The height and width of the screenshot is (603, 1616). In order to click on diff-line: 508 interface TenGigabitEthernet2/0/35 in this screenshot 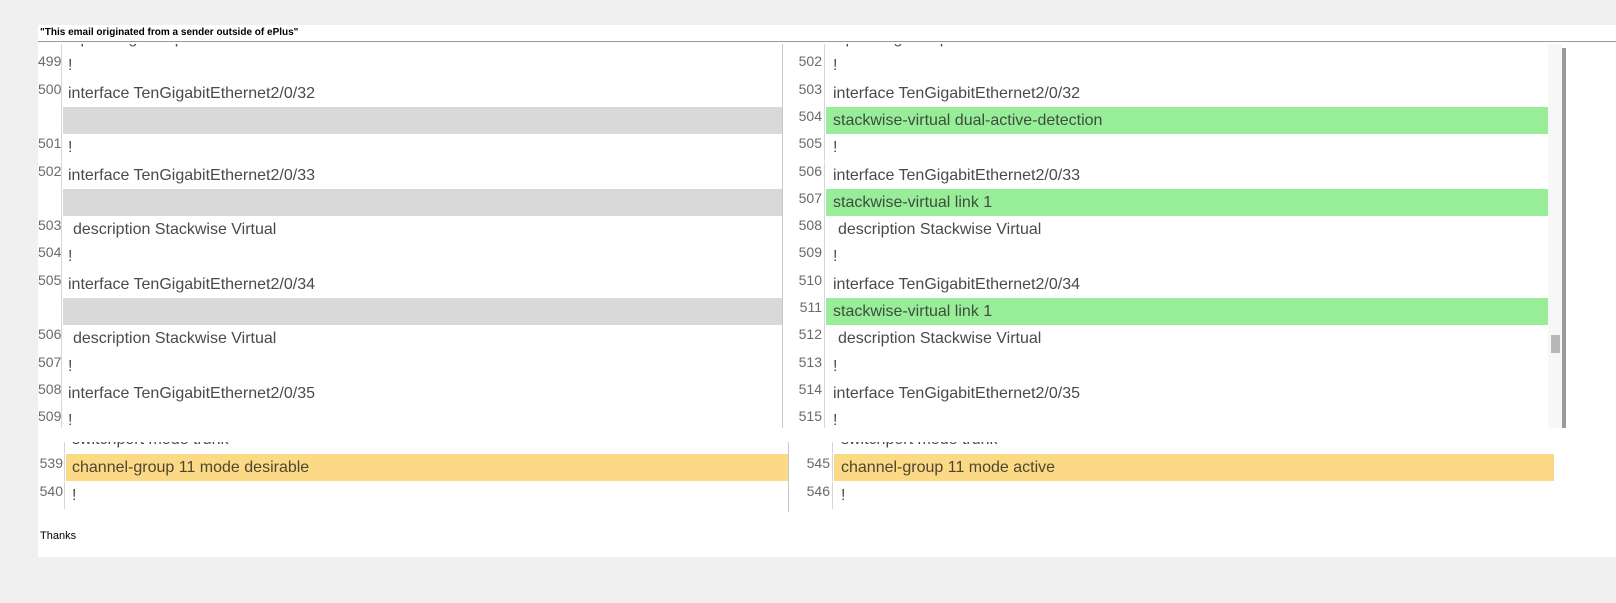, I will do `click(410, 393)`.